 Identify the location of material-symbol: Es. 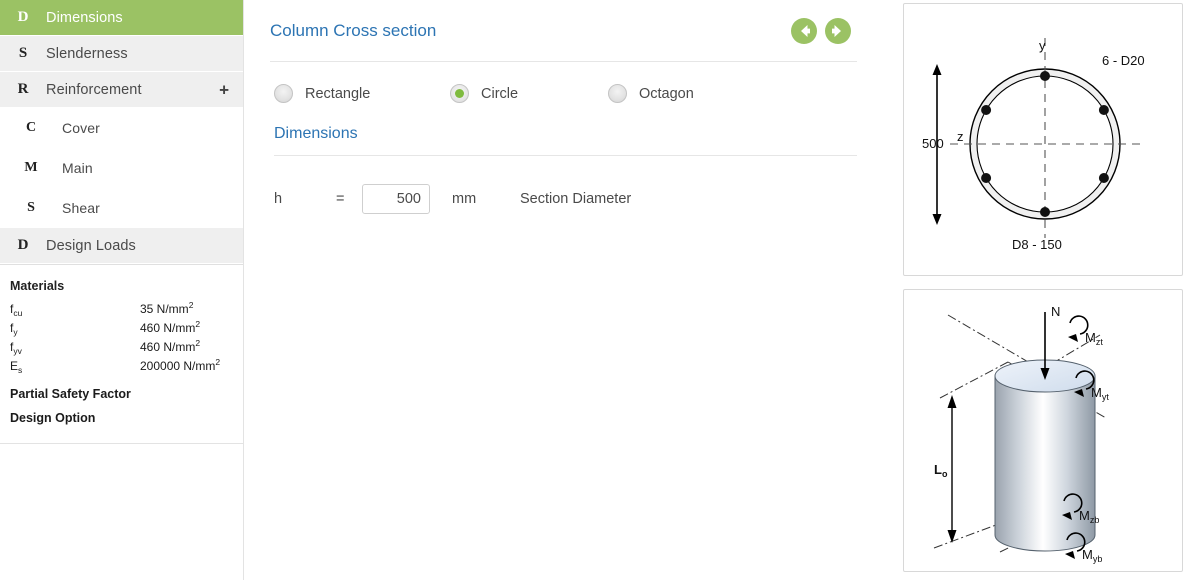
(16, 367).